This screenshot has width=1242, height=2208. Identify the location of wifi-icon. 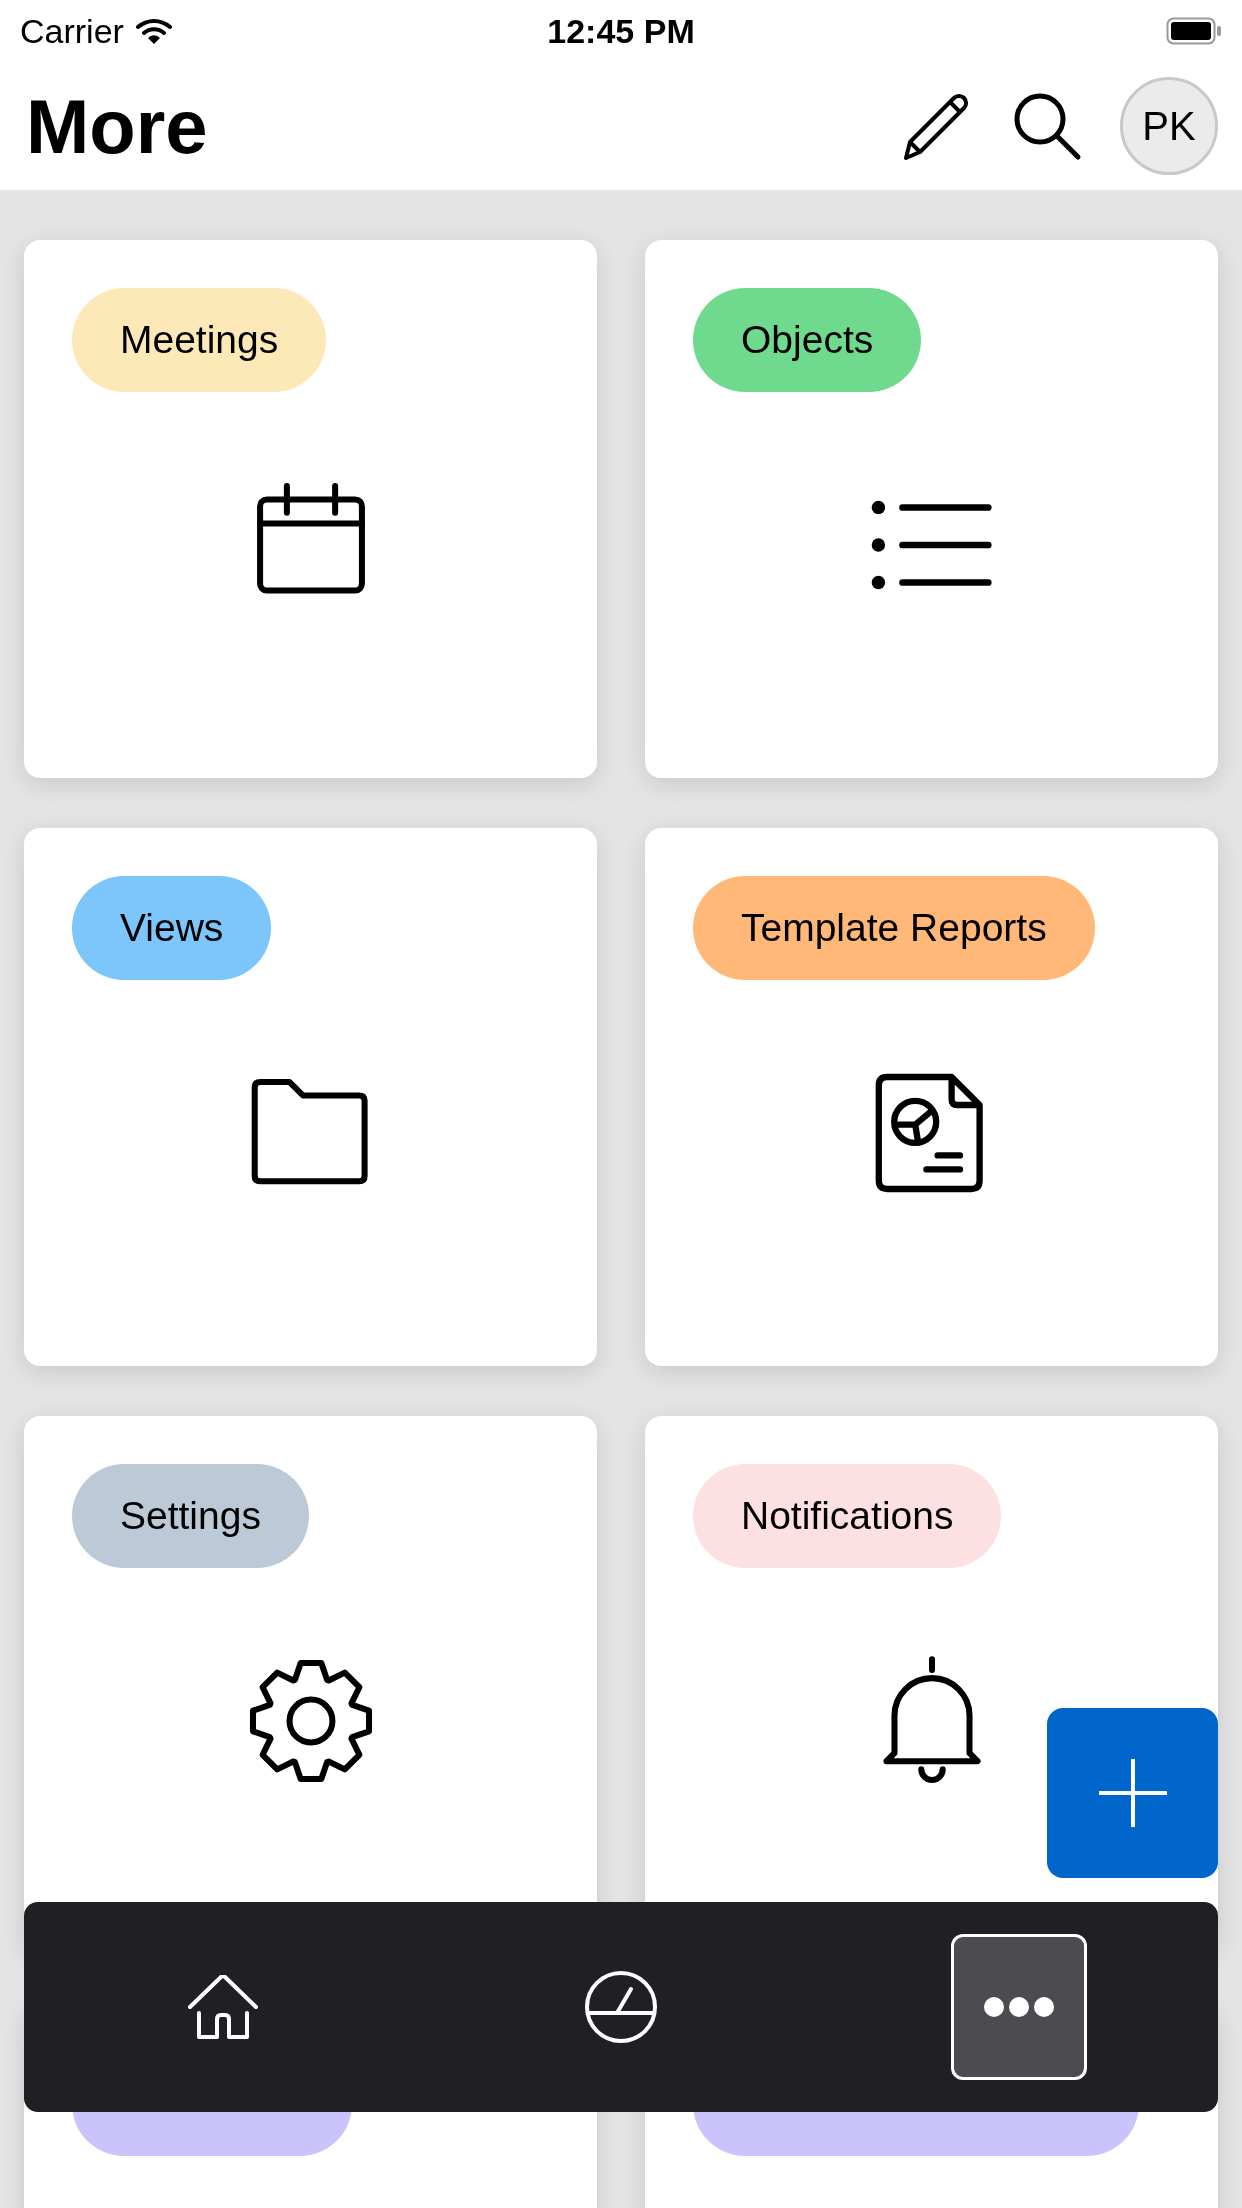
(153, 31).